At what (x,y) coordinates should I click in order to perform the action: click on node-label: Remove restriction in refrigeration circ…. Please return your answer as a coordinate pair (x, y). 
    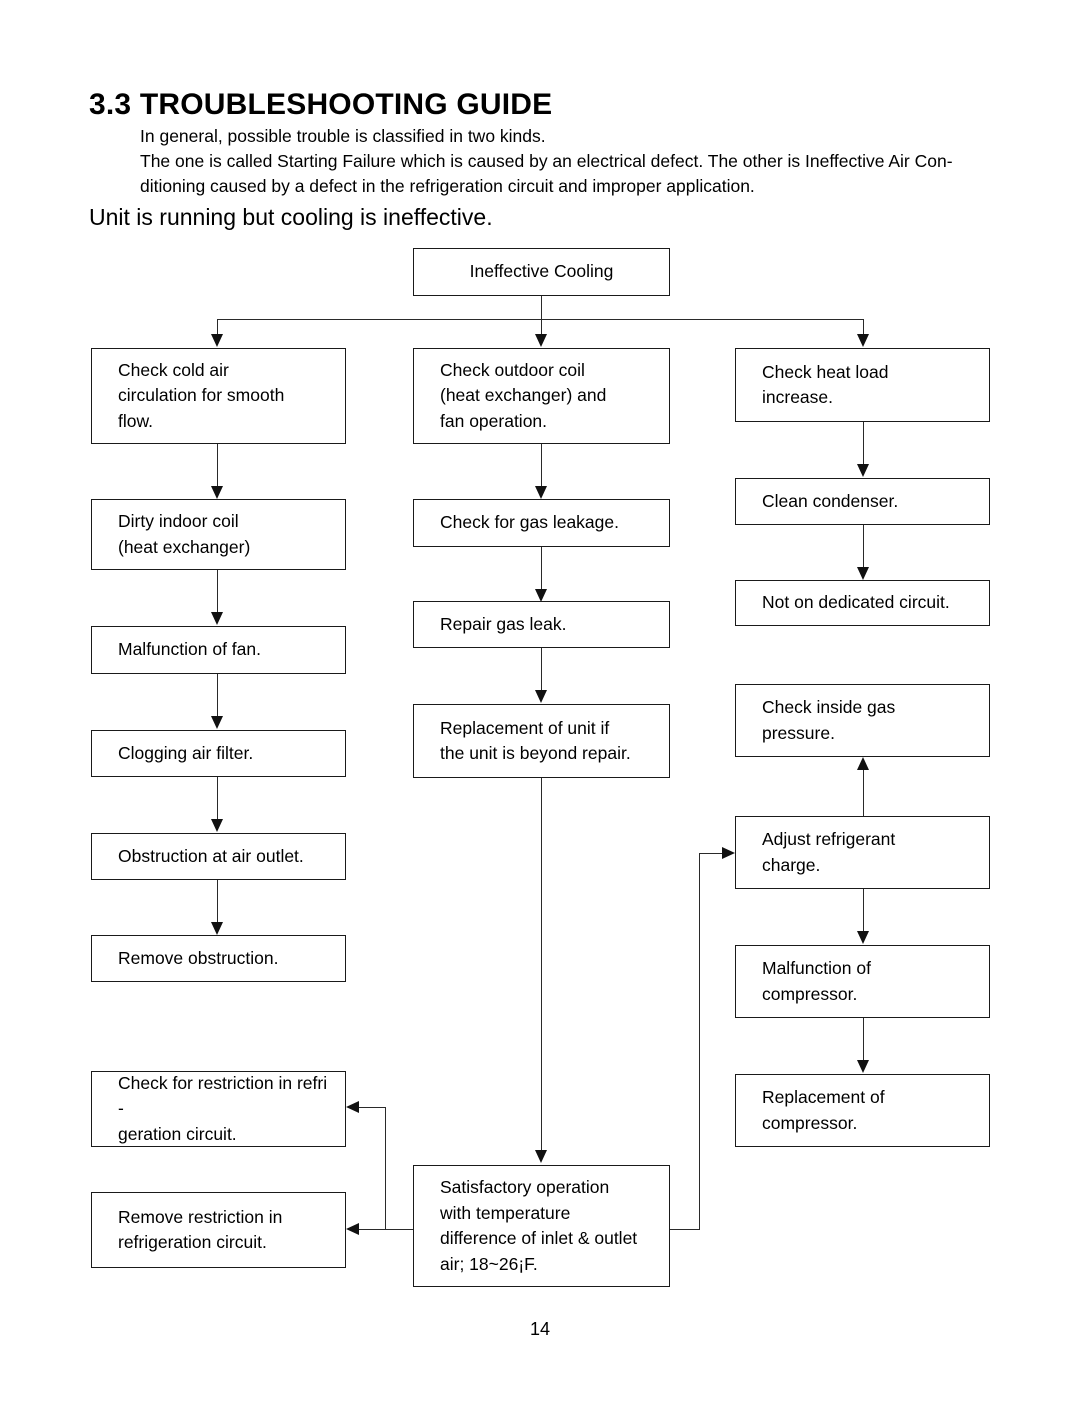
    Looking at the image, I should click on (200, 1229).